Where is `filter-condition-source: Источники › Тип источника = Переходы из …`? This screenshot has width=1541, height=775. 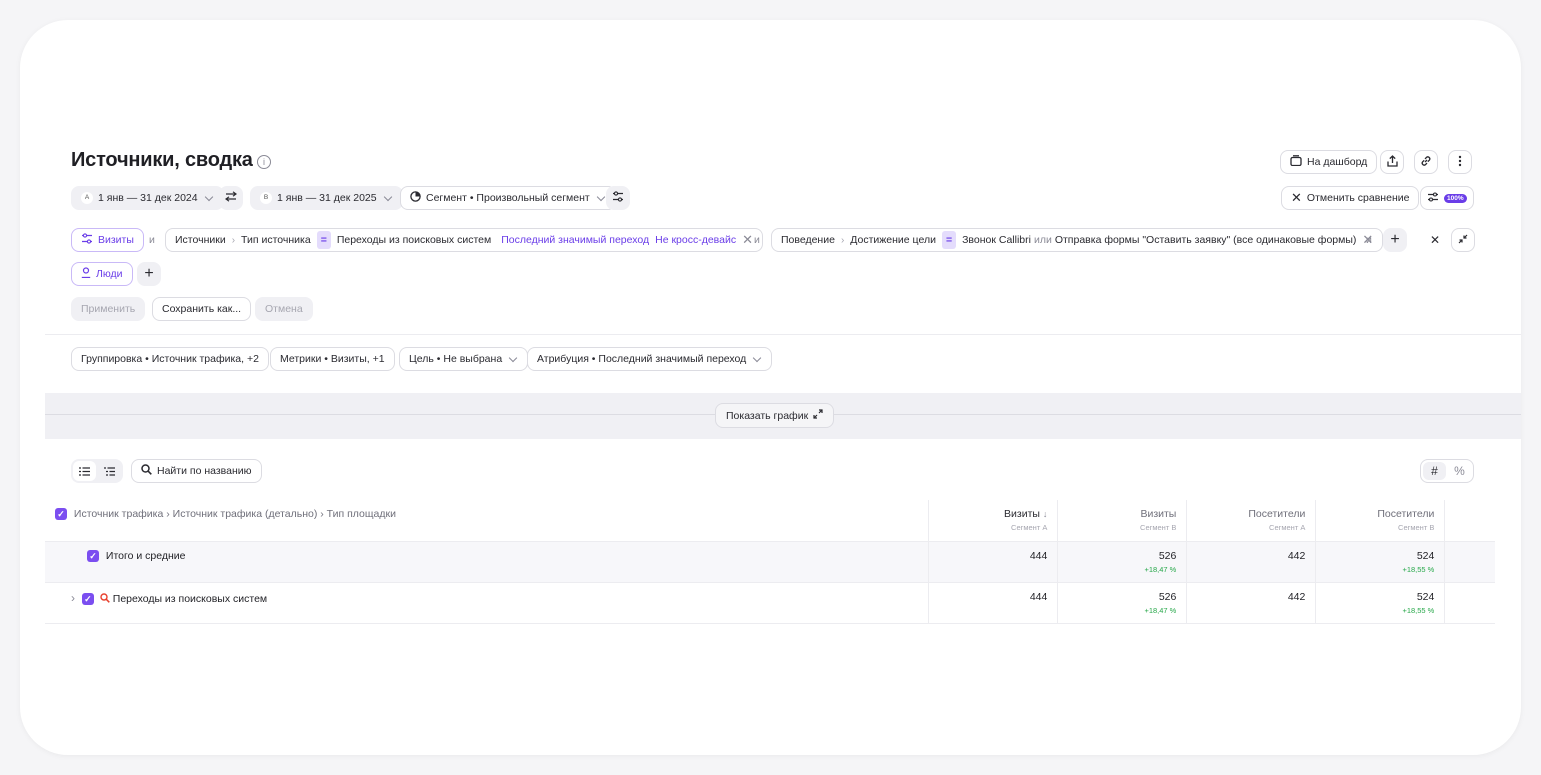
filter-condition-source: Источники › Тип источника = Переходы из … is located at coordinates (464, 240).